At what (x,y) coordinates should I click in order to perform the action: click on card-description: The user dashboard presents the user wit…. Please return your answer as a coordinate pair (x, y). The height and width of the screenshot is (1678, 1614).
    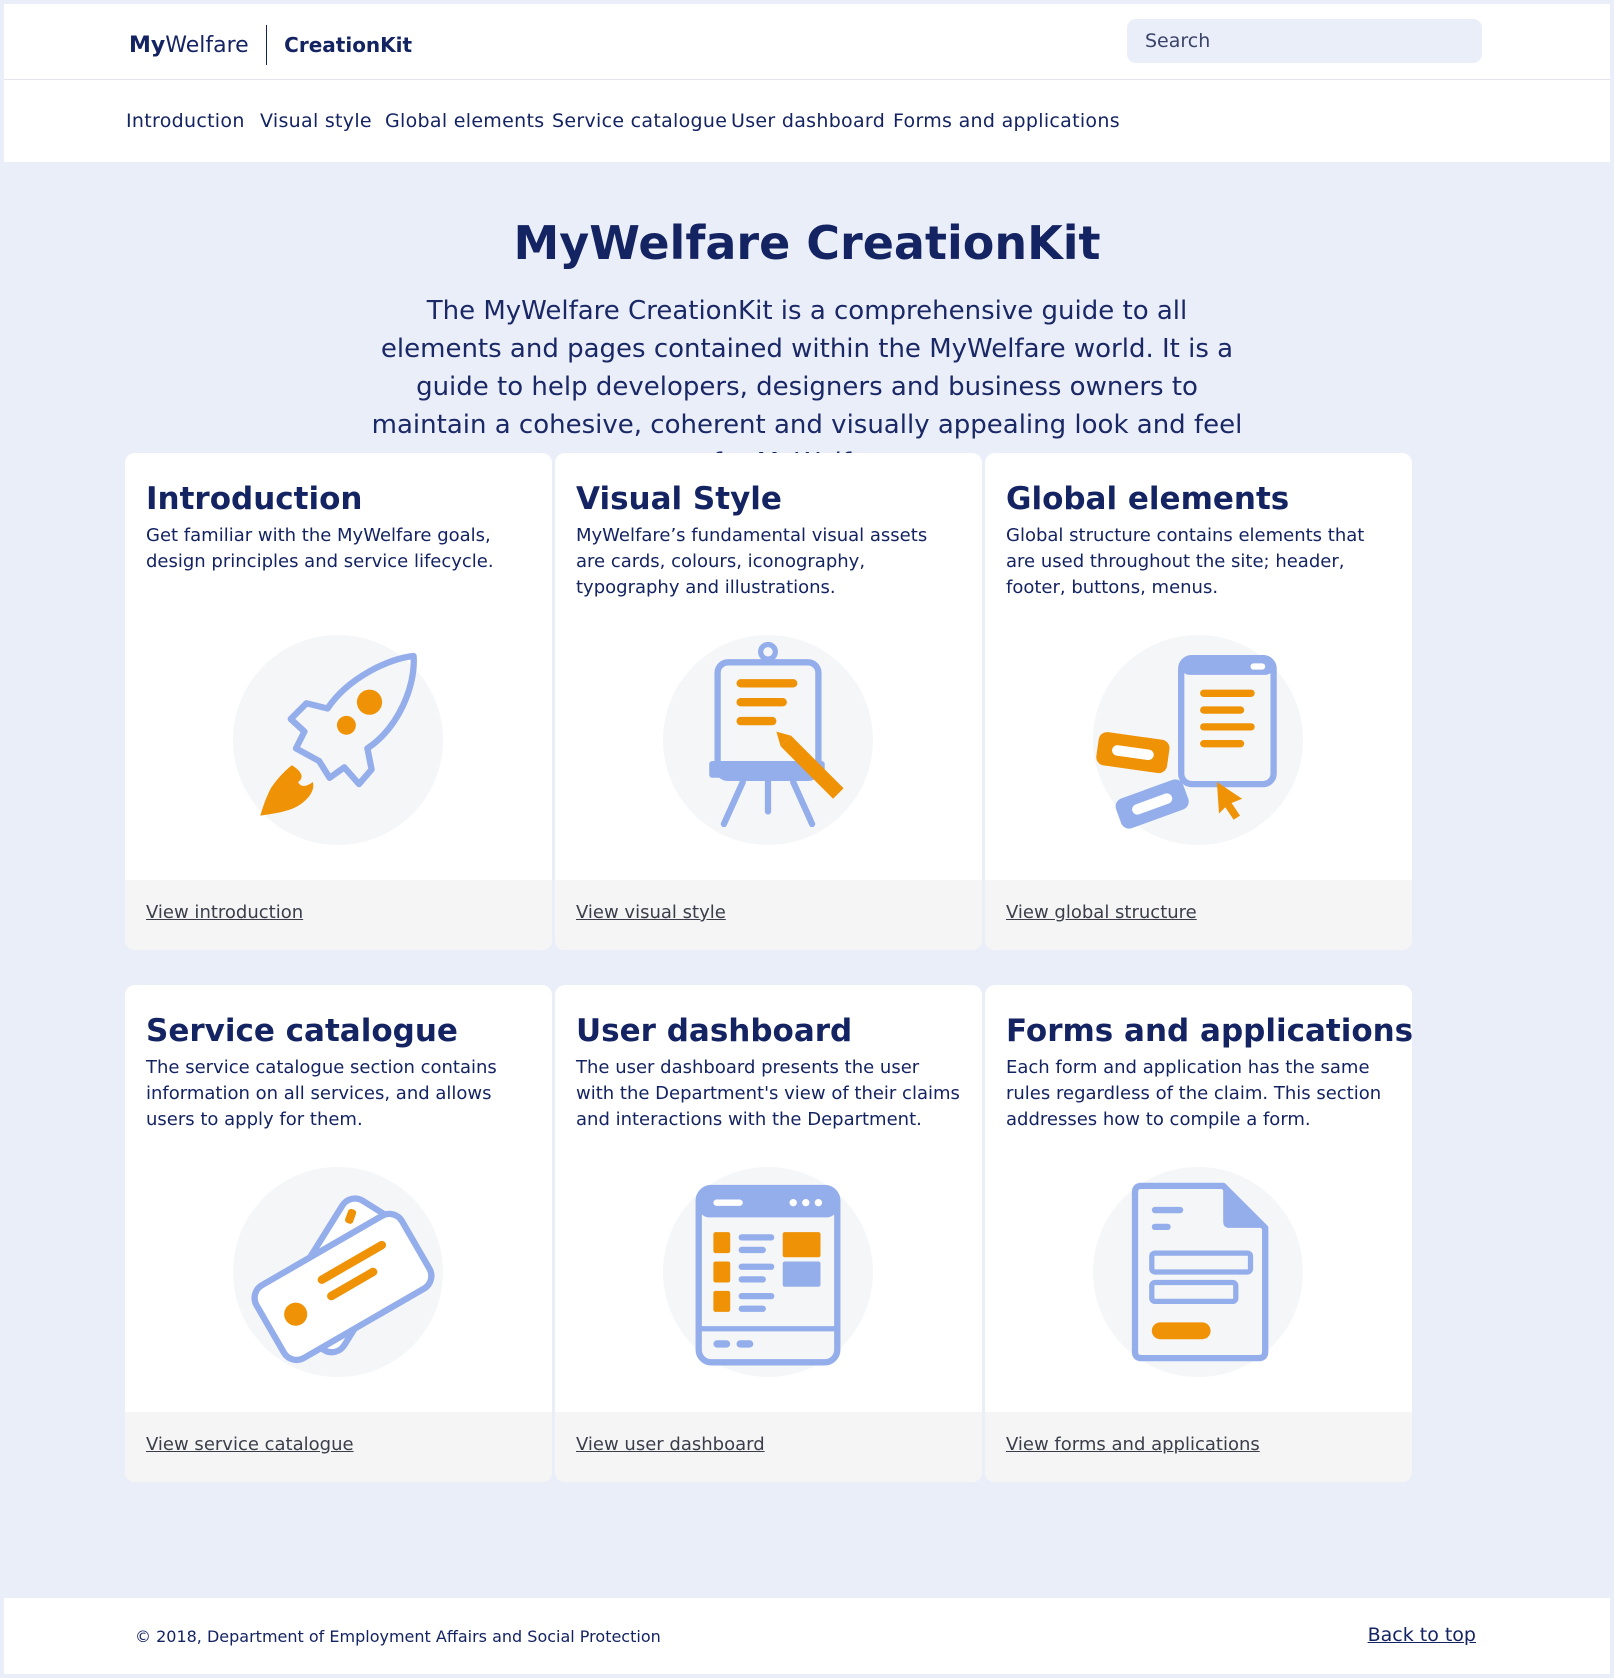
    Looking at the image, I should click on (768, 1093).